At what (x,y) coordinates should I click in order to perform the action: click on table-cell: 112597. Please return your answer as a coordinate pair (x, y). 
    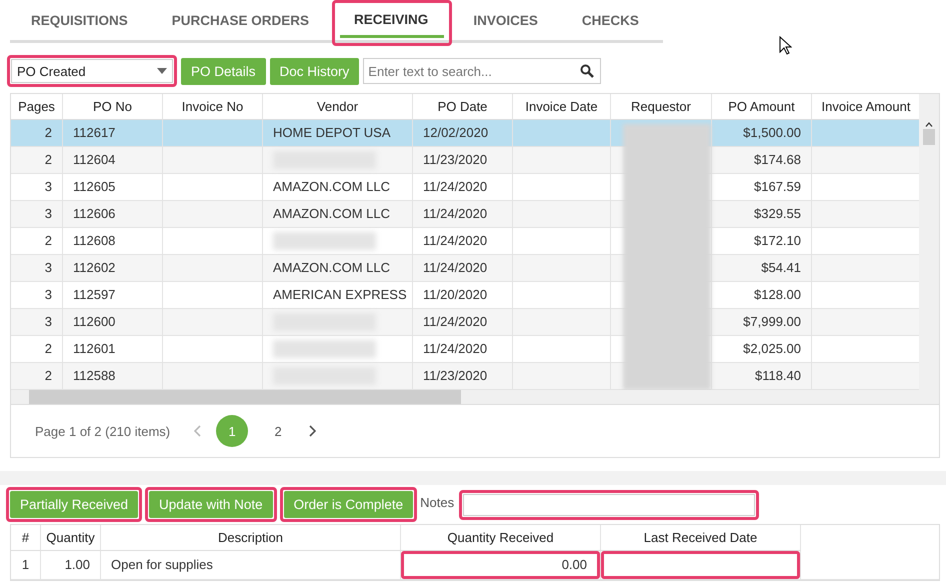
    Looking at the image, I should click on (113, 295).